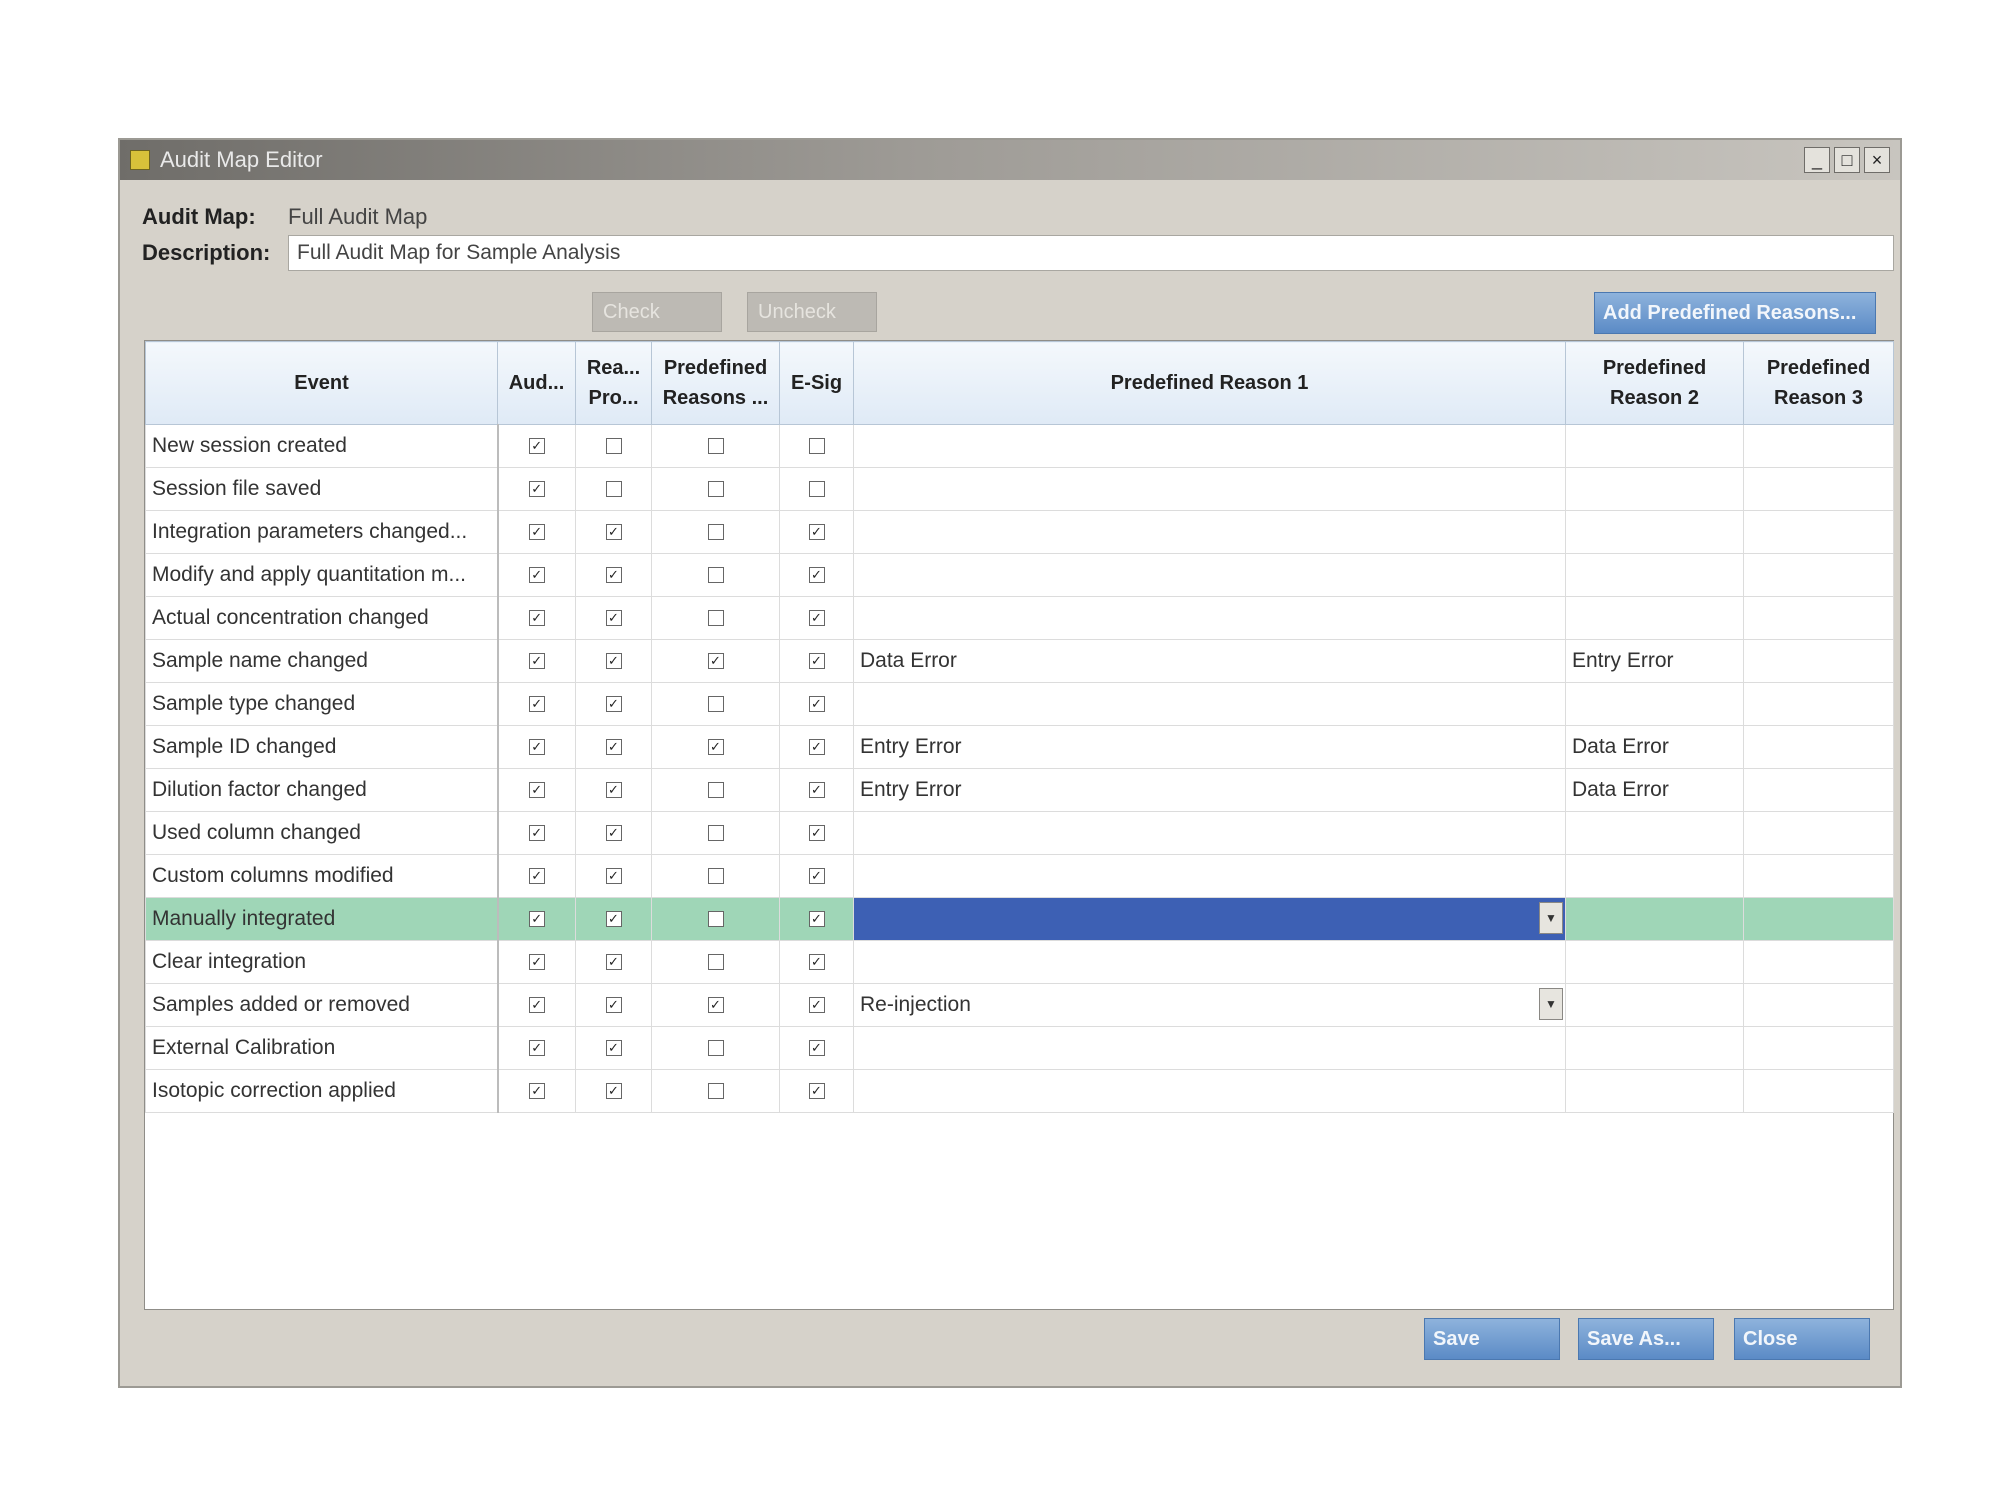 The width and height of the screenshot is (2000, 1500). I want to click on maximize-button: □, so click(1847, 160).